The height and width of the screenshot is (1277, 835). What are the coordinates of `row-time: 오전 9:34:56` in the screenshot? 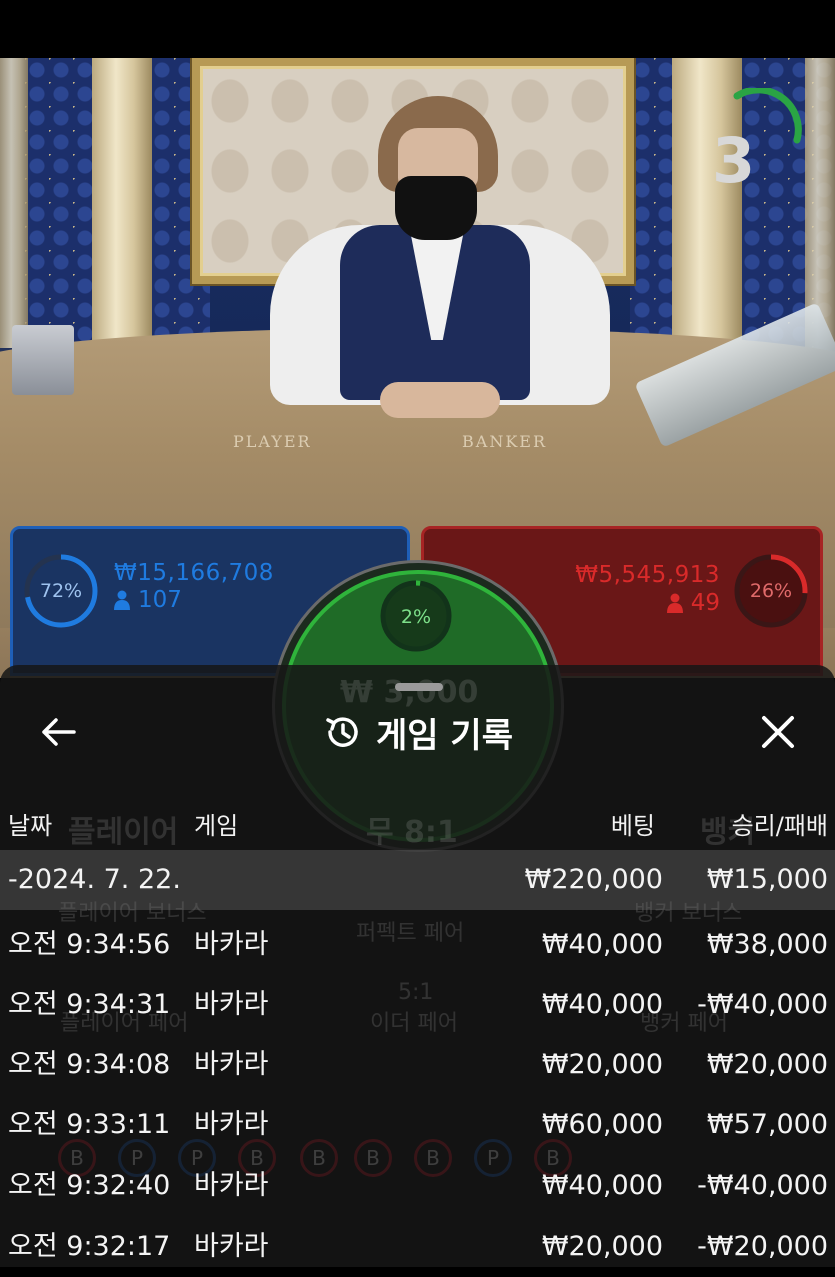 It's located at (89, 944).